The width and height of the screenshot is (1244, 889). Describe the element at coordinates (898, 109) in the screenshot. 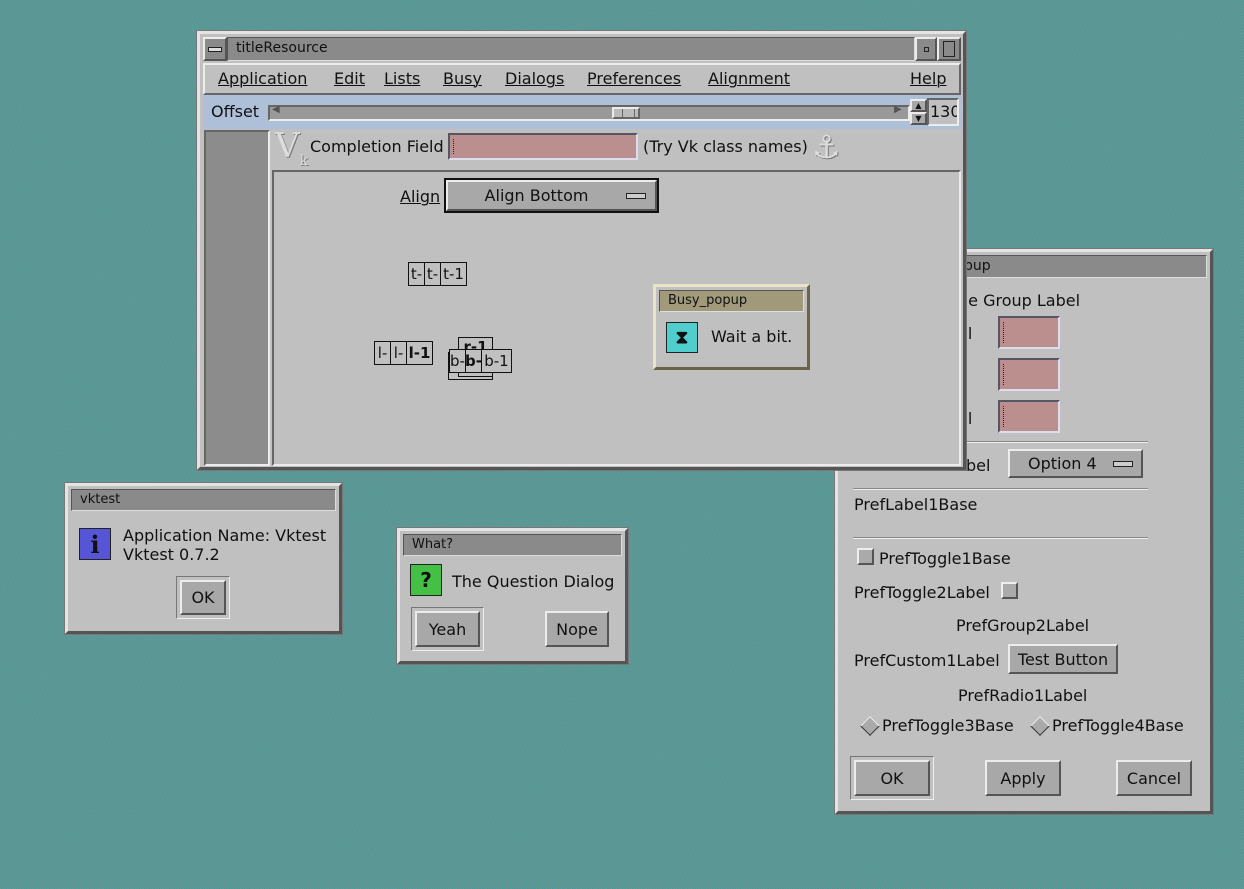

I see `scale-right-arrow-icon: ▶` at that location.